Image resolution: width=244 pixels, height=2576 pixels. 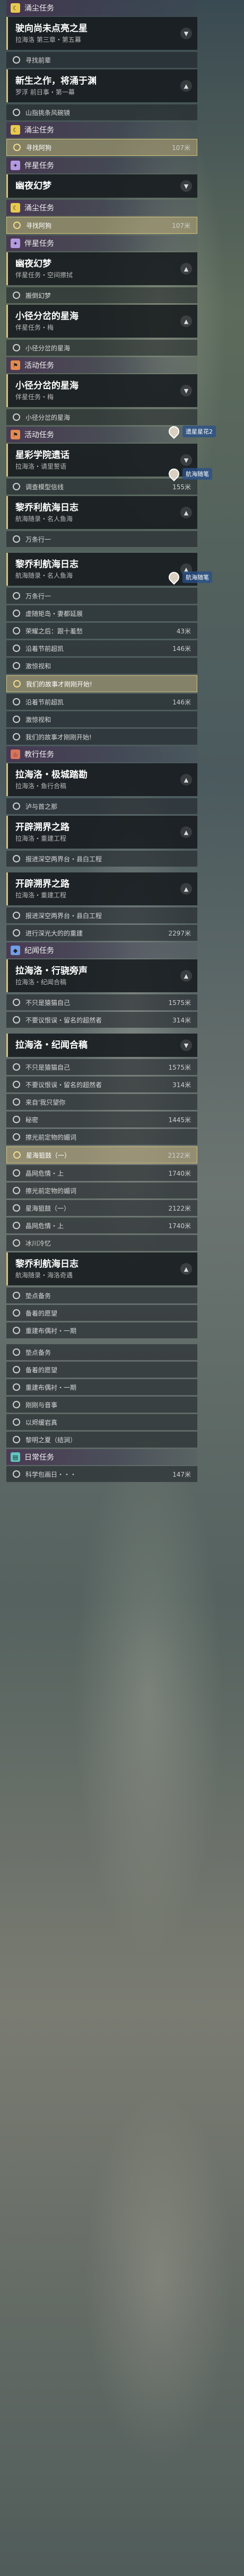 What do you see at coordinates (102, 1268) in the screenshot?
I see `quest-card: 黎乔利航海日志 航海随录・海洛奇遇 ▲` at bounding box center [102, 1268].